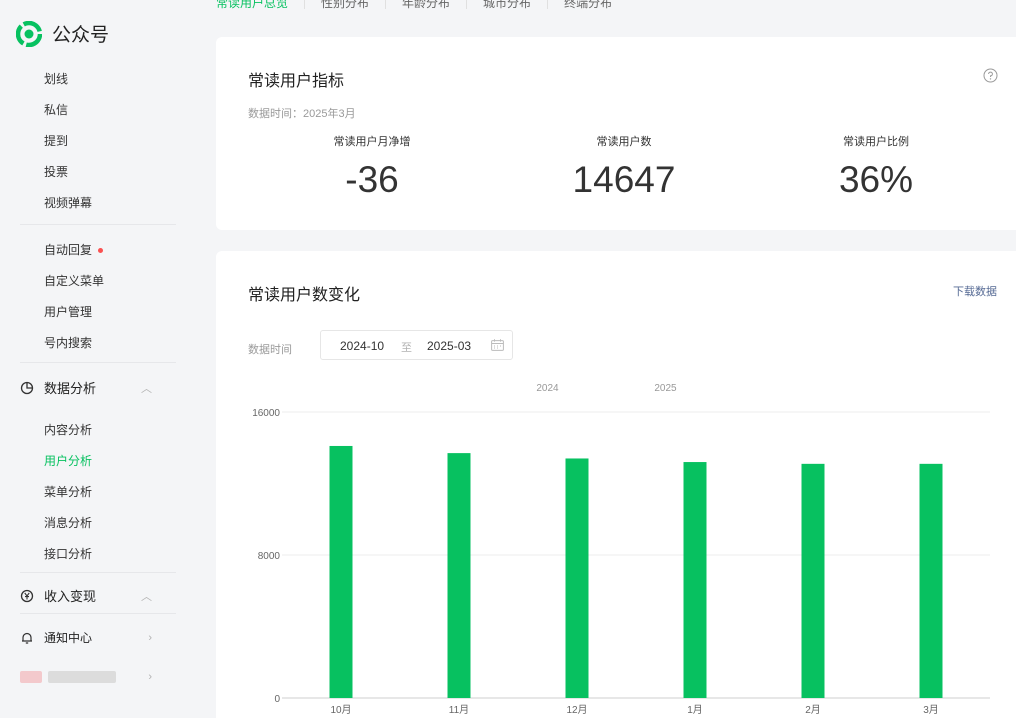 This screenshot has width=1016, height=718. Describe the element at coordinates (68, 202) in the screenshot. I see `nav-item-video-danmaku: 视频弹幕` at that location.